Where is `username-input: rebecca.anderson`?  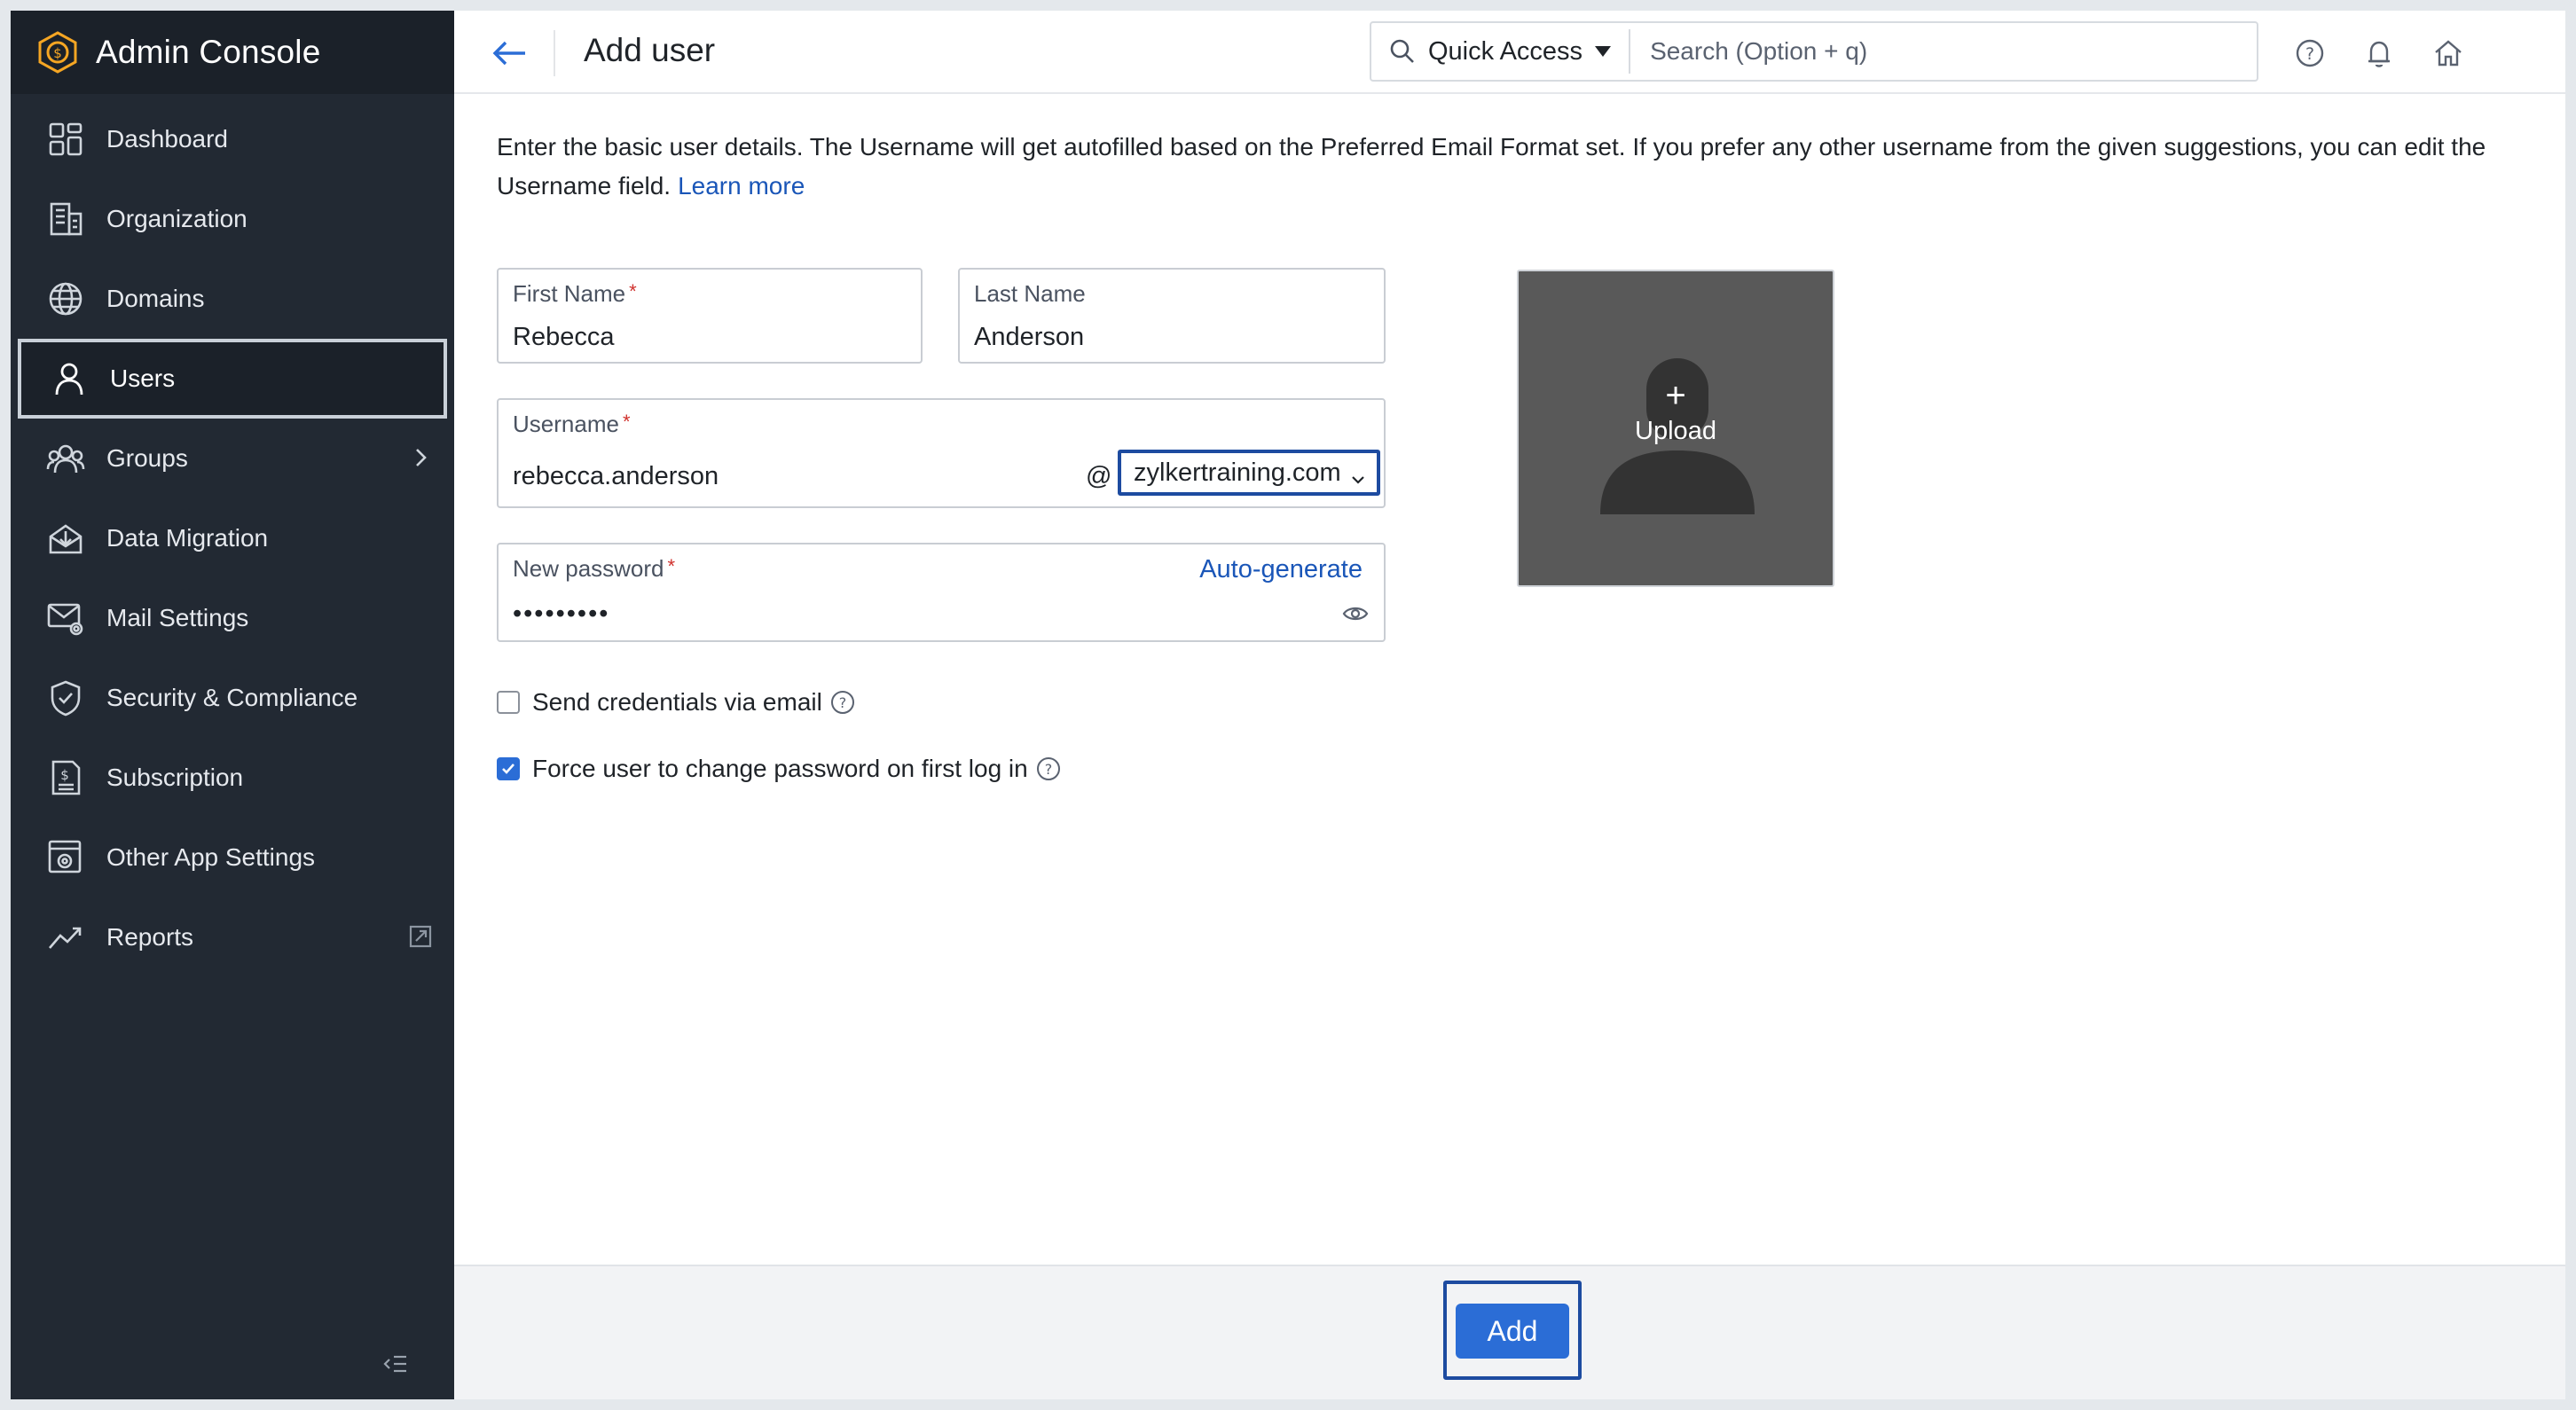
username-input: rebecca.anderson is located at coordinates (616, 476).